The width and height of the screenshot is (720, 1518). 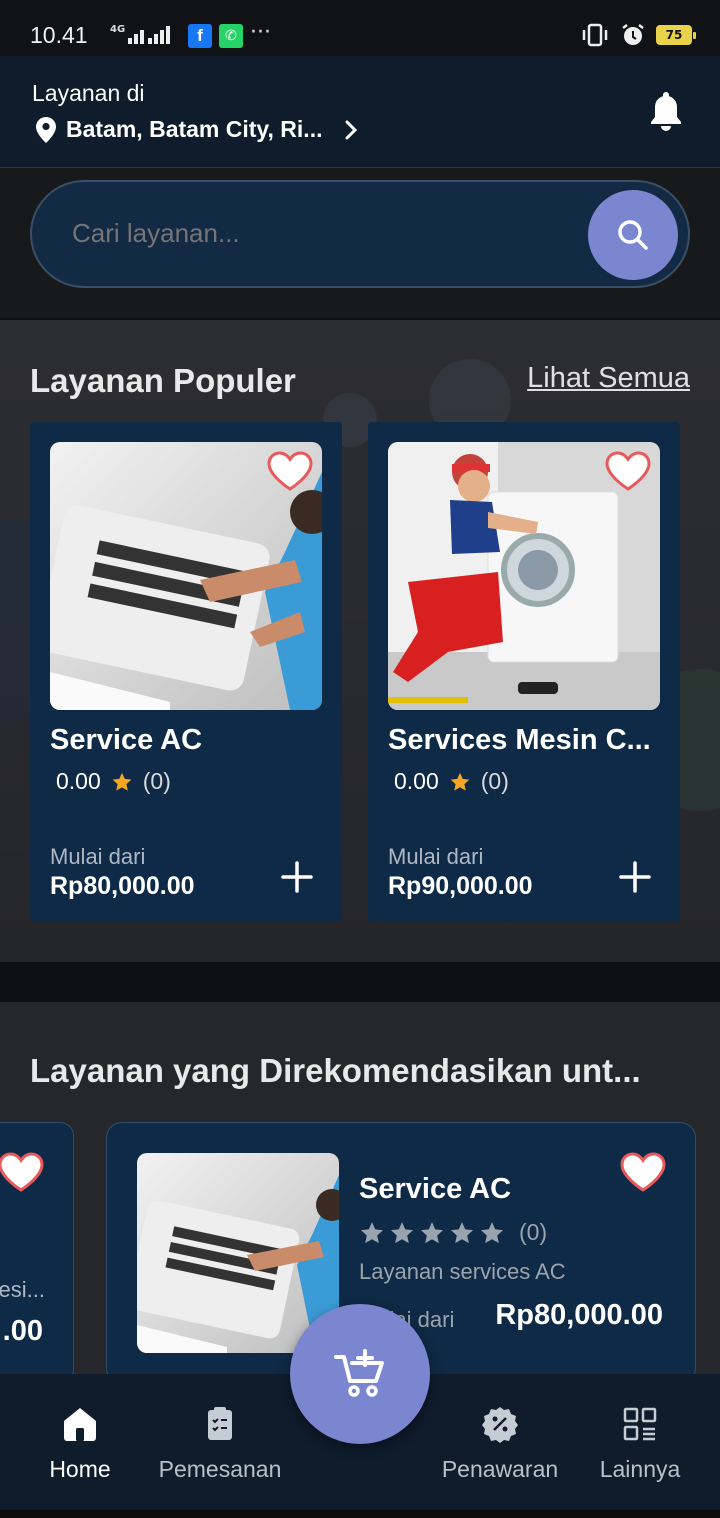 I want to click on vibrate-icon, so click(x=595, y=35).